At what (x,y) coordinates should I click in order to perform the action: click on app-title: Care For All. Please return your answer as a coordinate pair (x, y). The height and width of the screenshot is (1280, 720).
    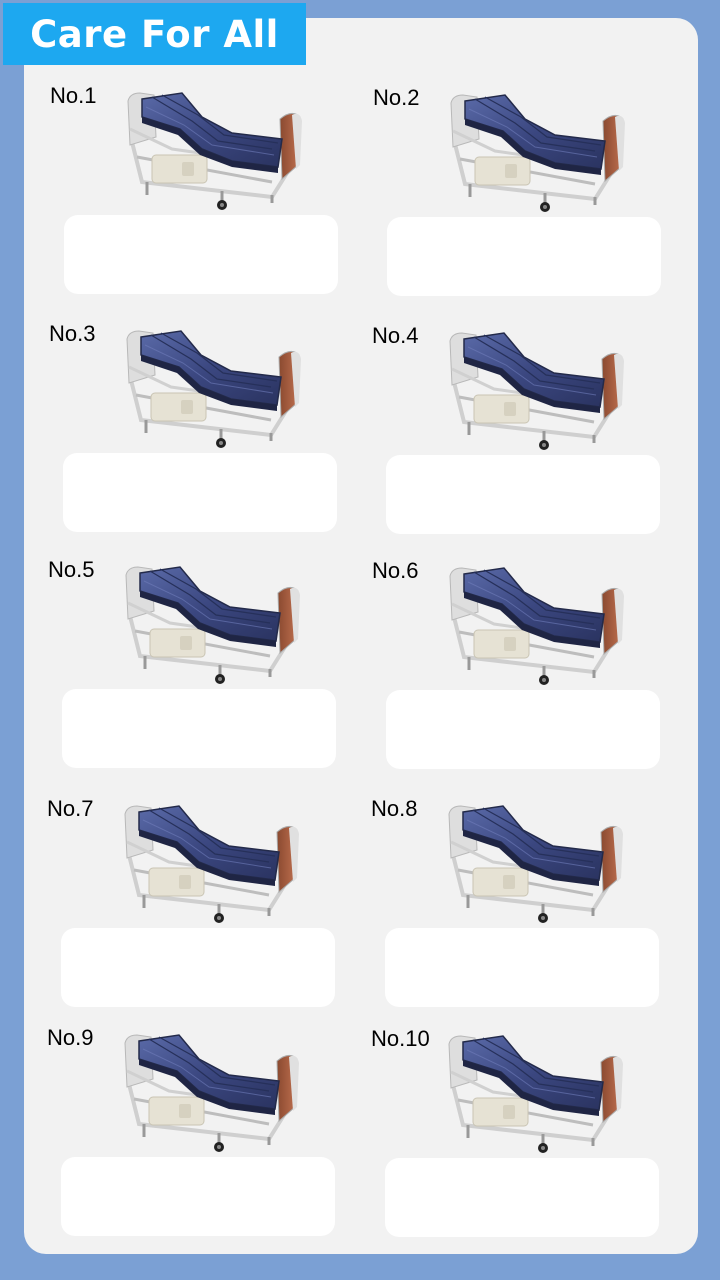
    Looking at the image, I should click on (154, 34).